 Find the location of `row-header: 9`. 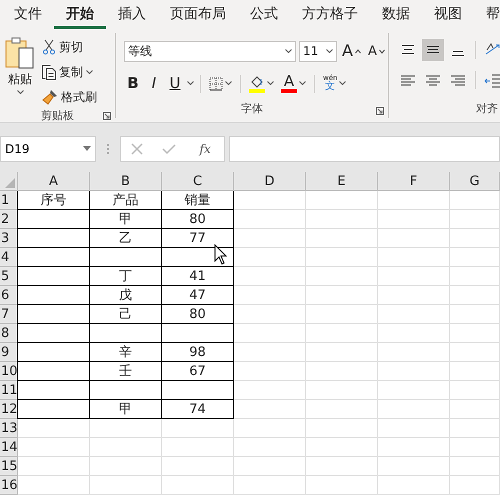

row-header: 9 is located at coordinates (9, 352).